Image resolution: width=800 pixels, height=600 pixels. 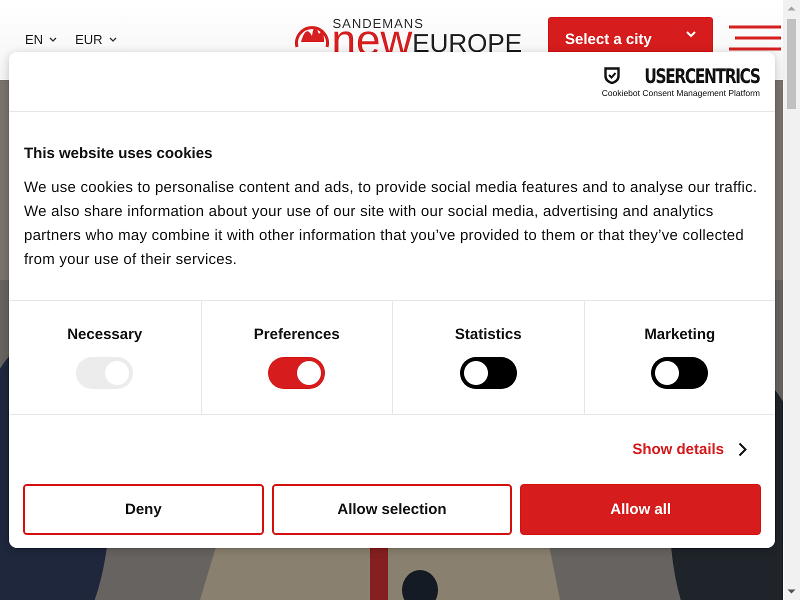 I want to click on category-label: Preferences, so click(x=297, y=334).